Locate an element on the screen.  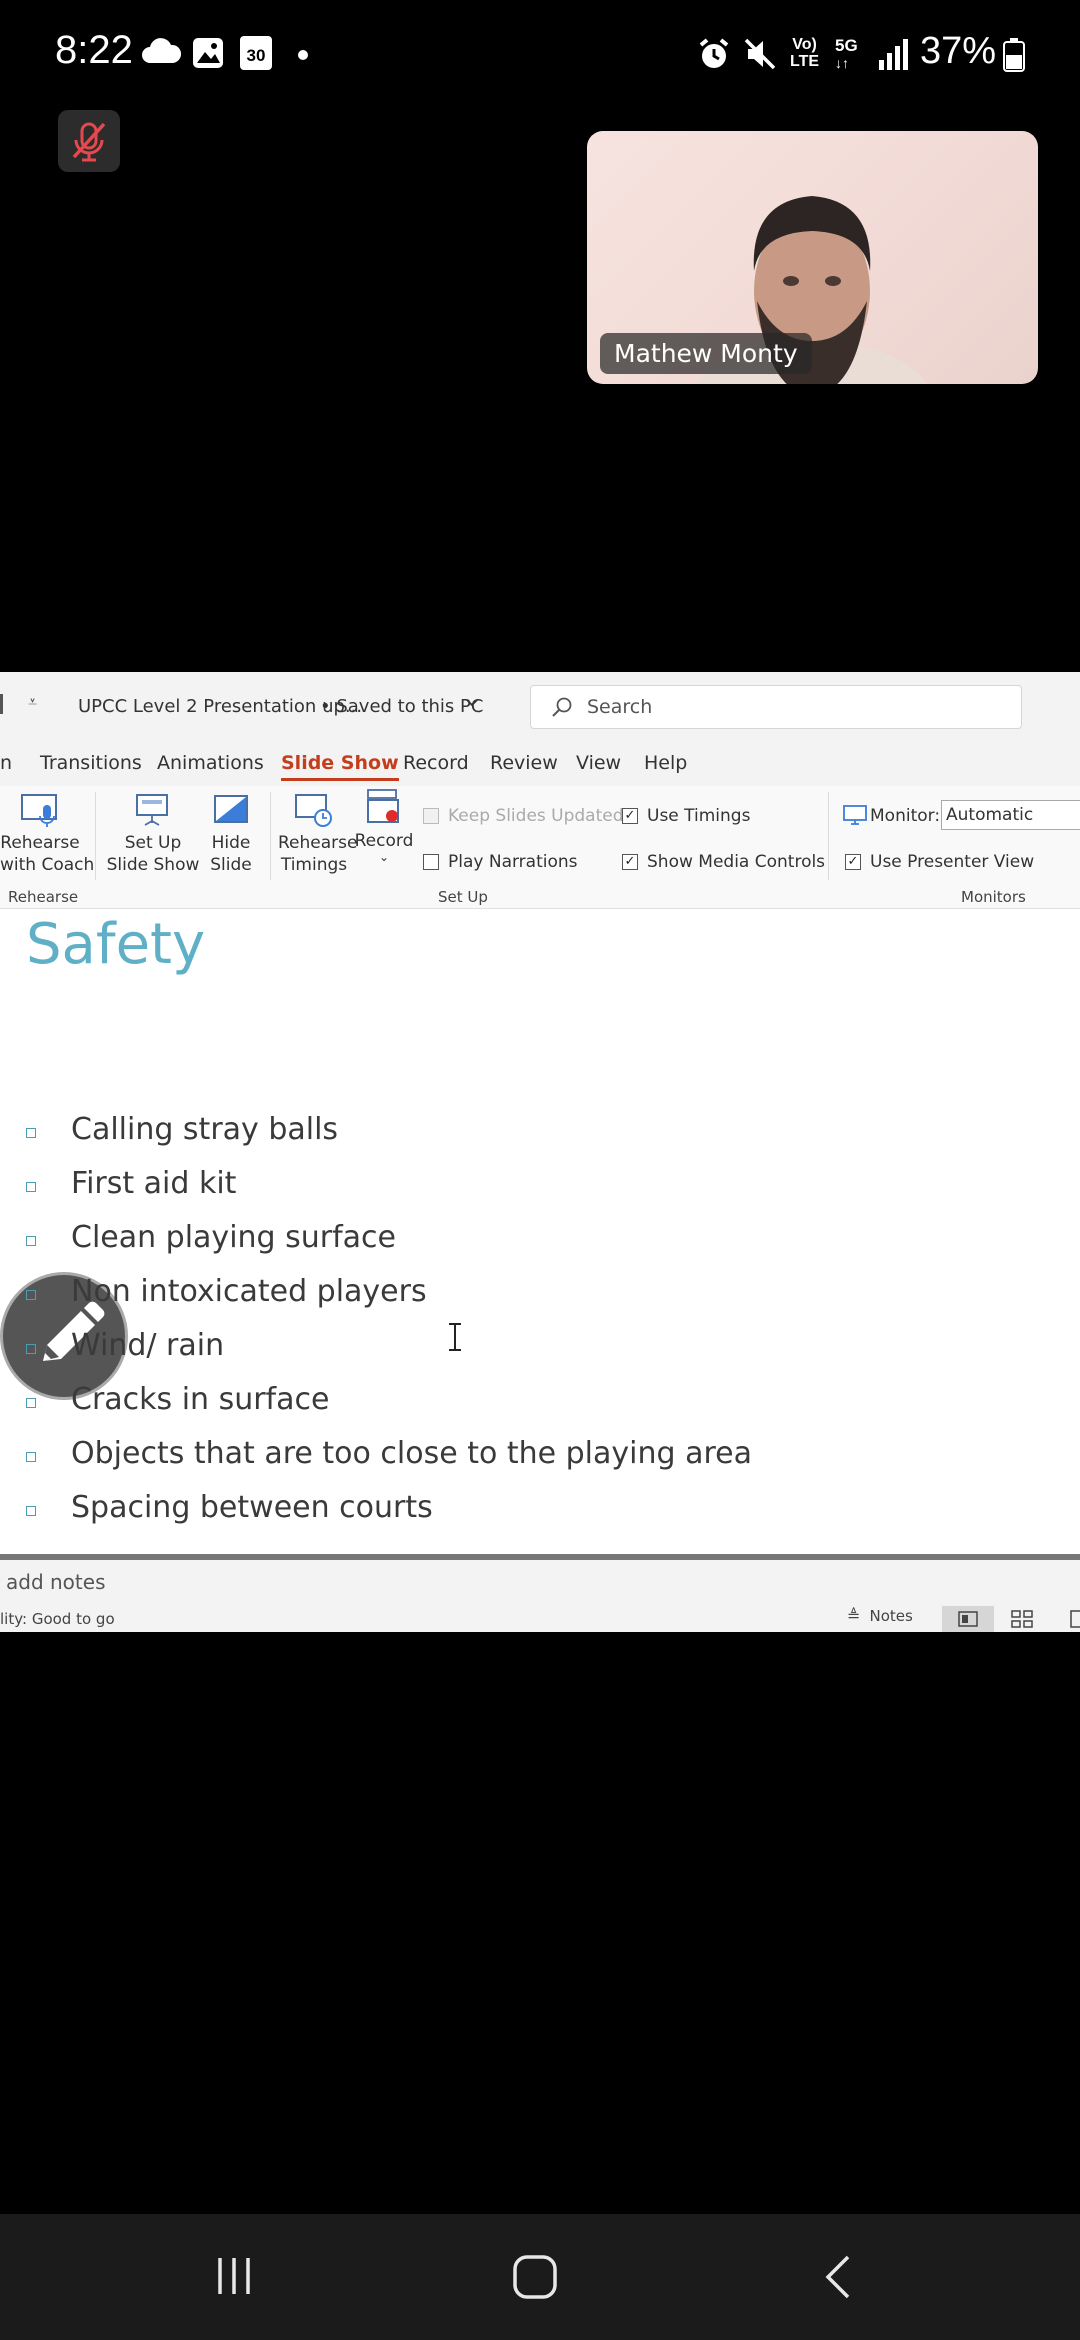
signal-icon is located at coordinates (893, 56).